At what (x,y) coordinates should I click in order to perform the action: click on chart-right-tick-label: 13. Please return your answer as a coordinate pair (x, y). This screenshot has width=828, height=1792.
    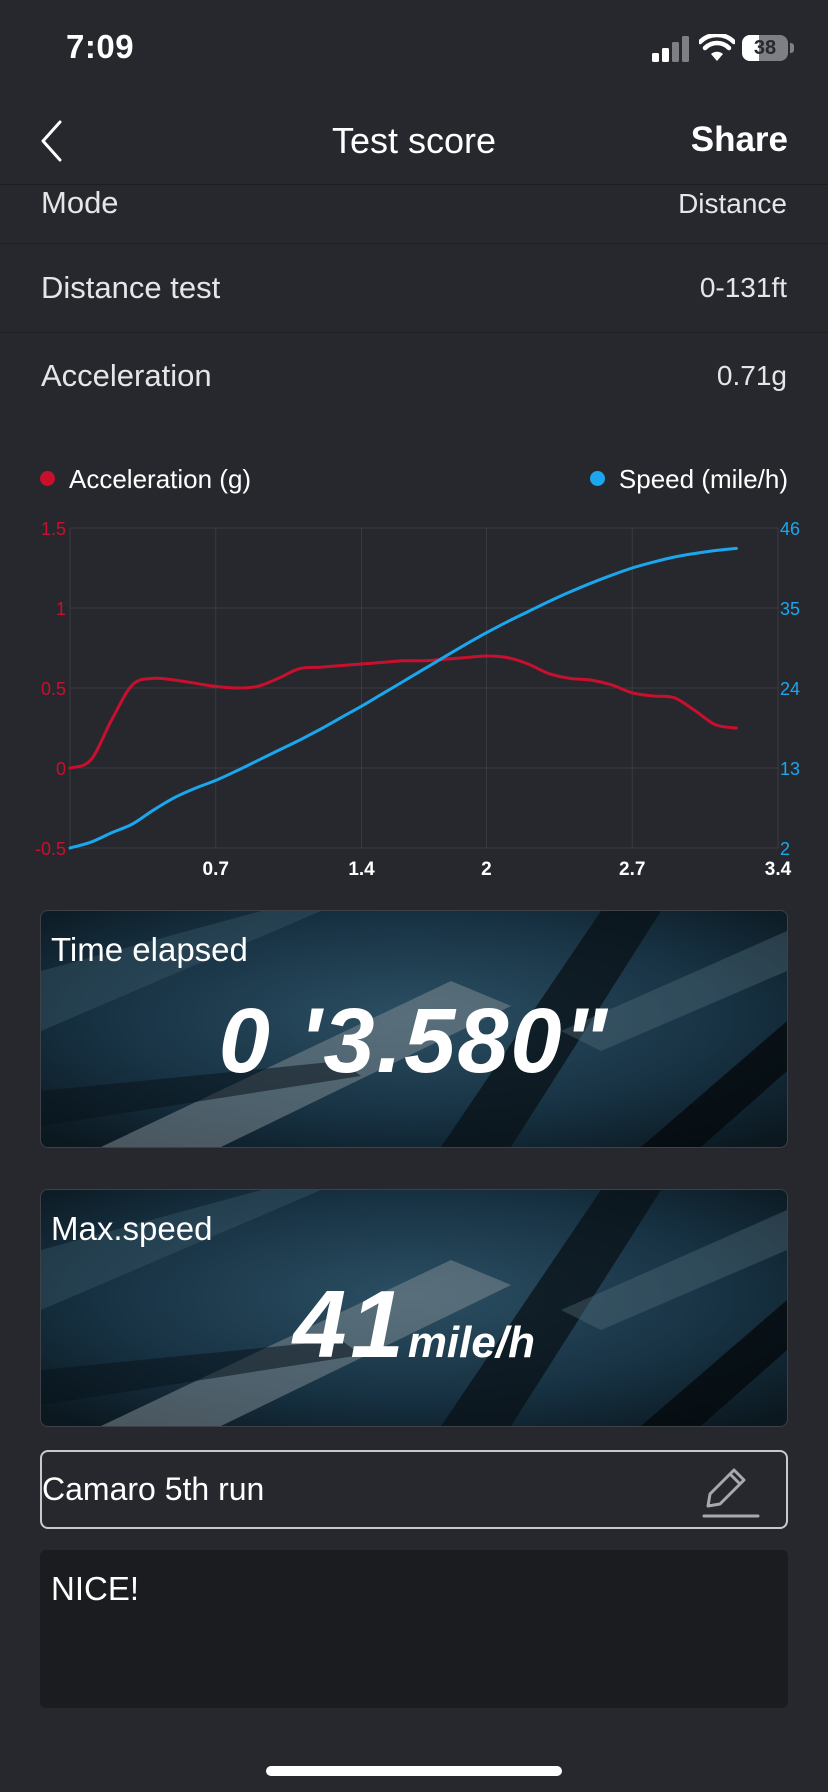
    Looking at the image, I should click on (790, 769).